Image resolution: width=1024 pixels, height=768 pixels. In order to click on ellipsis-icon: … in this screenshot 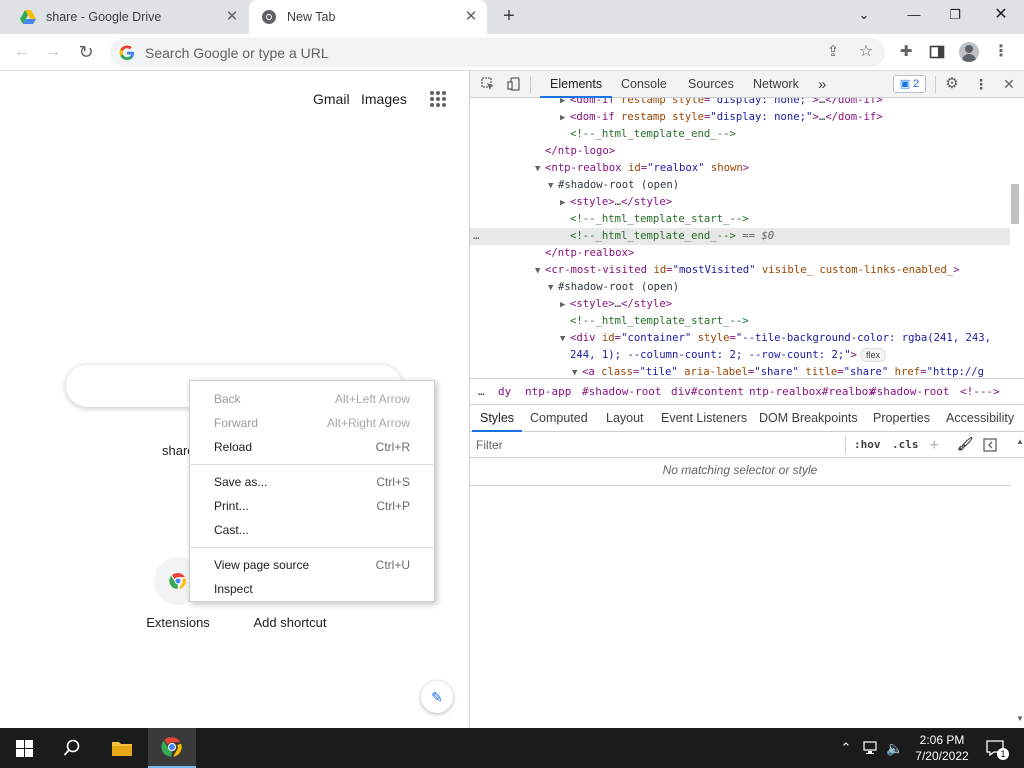, I will do `click(476, 236)`.